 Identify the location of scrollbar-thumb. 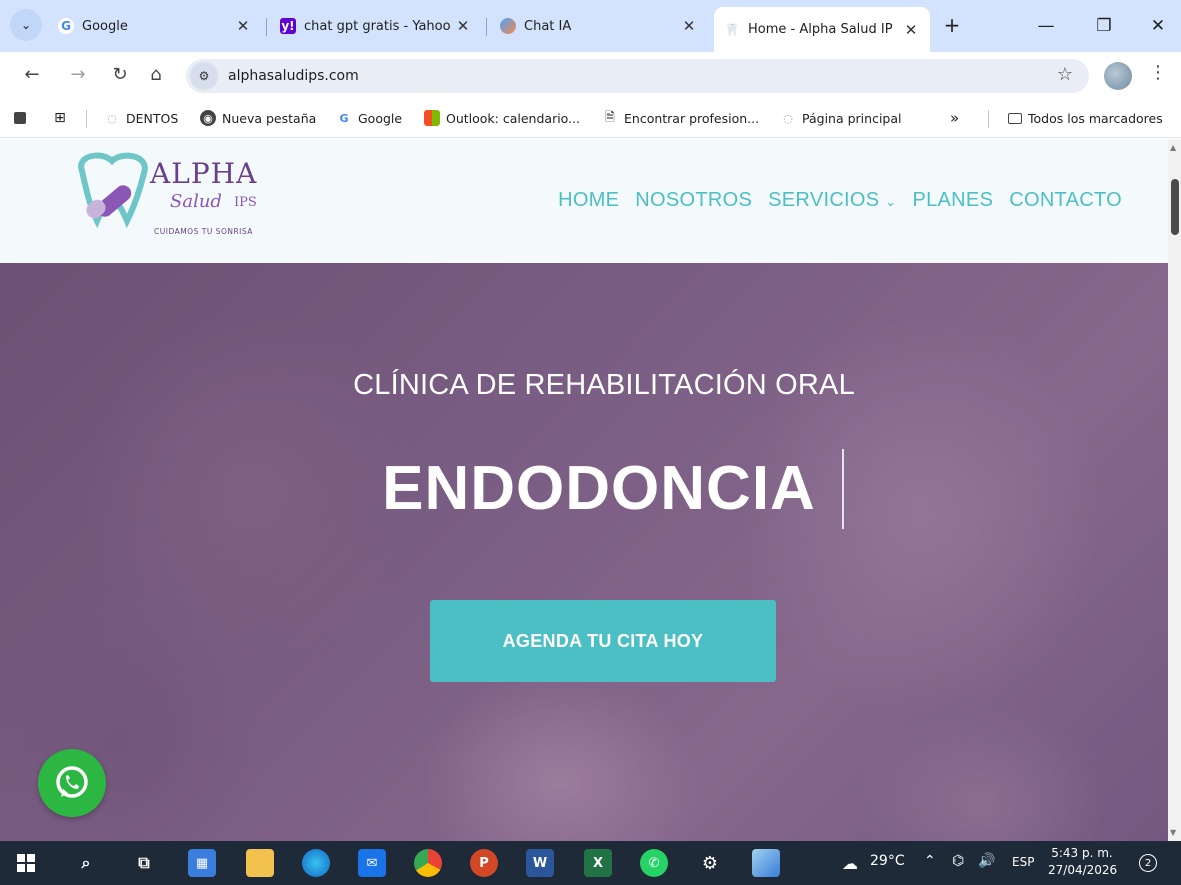
(1175, 207).